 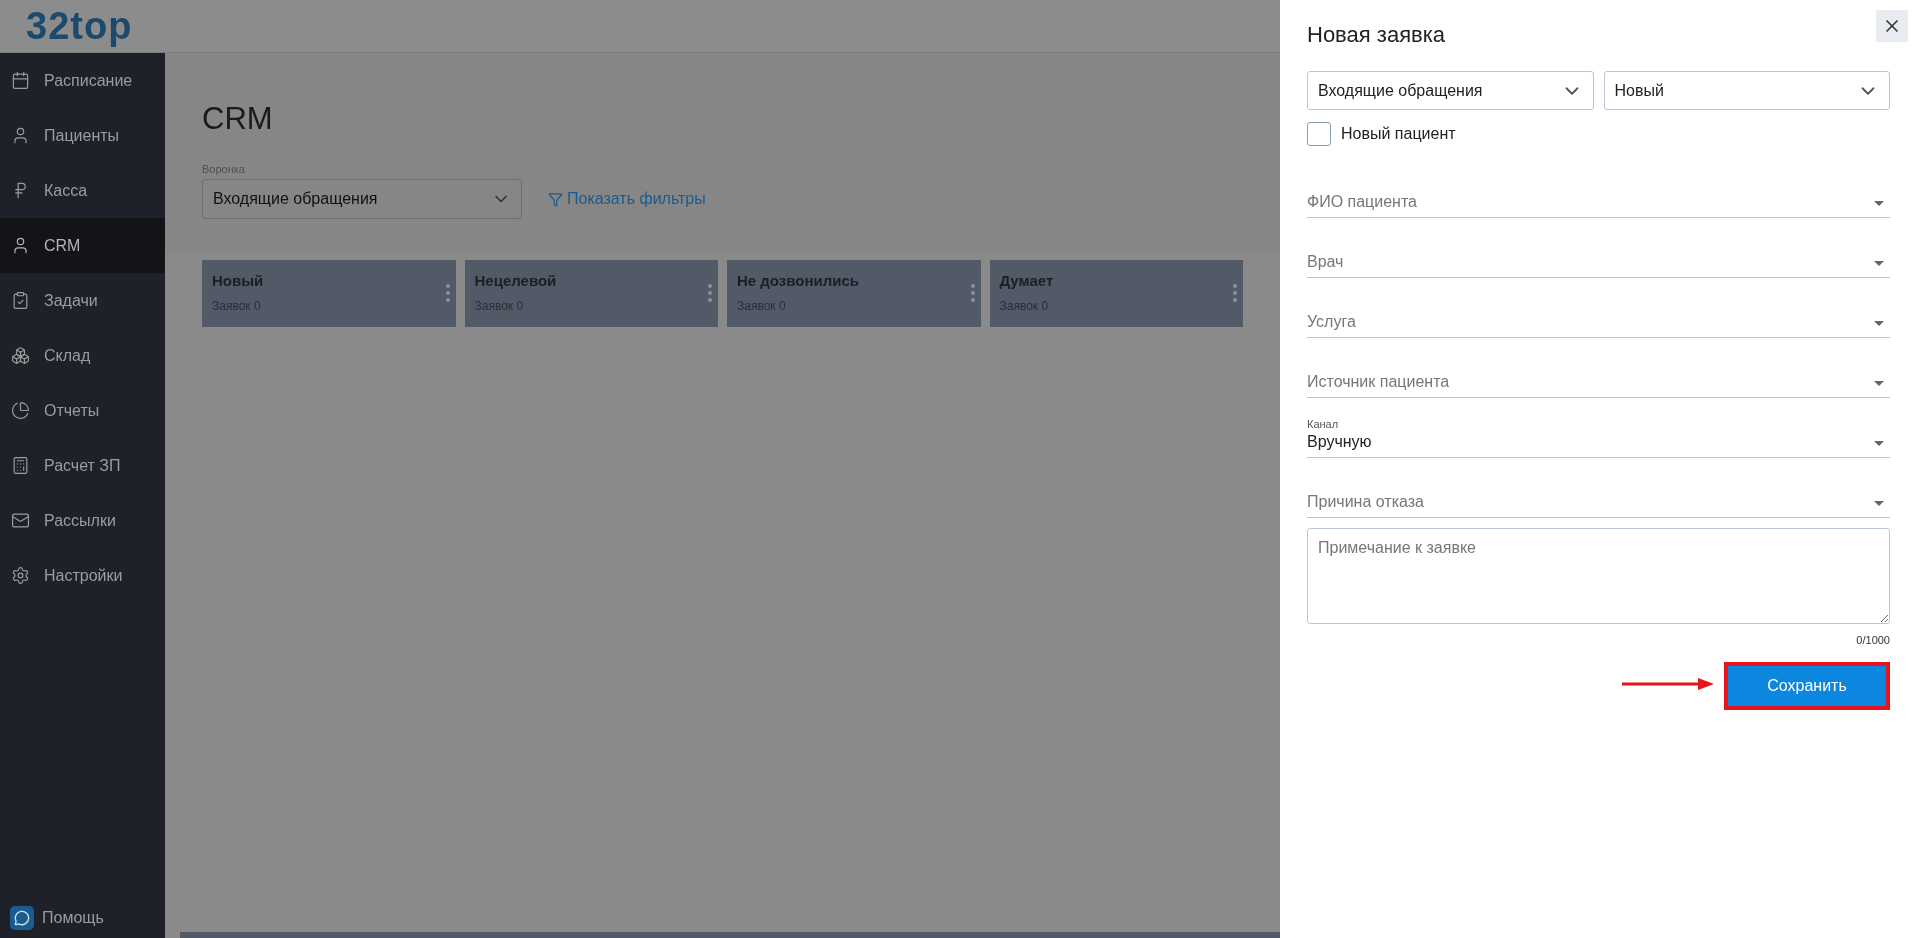 I want to click on field-placeholder: Источник пациента, so click(x=1378, y=382).